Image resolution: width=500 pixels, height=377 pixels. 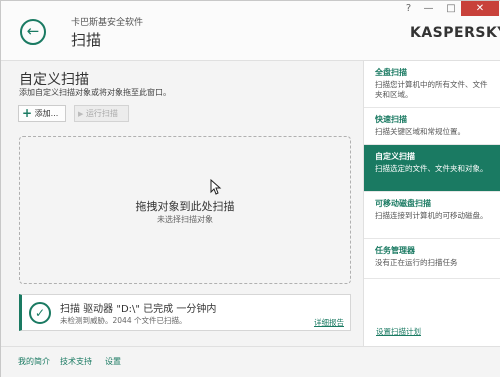 What do you see at coordinates (391, 72) in the screenshot?
I see `sidebar-item-title: 全盘扫描` at bounding box center [391, 72].